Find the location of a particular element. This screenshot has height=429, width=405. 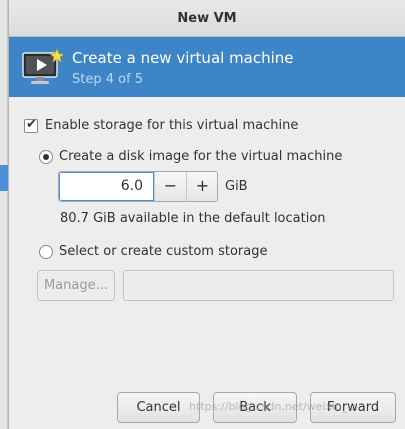

decrement-button: − is located at coordinates (170, 186).